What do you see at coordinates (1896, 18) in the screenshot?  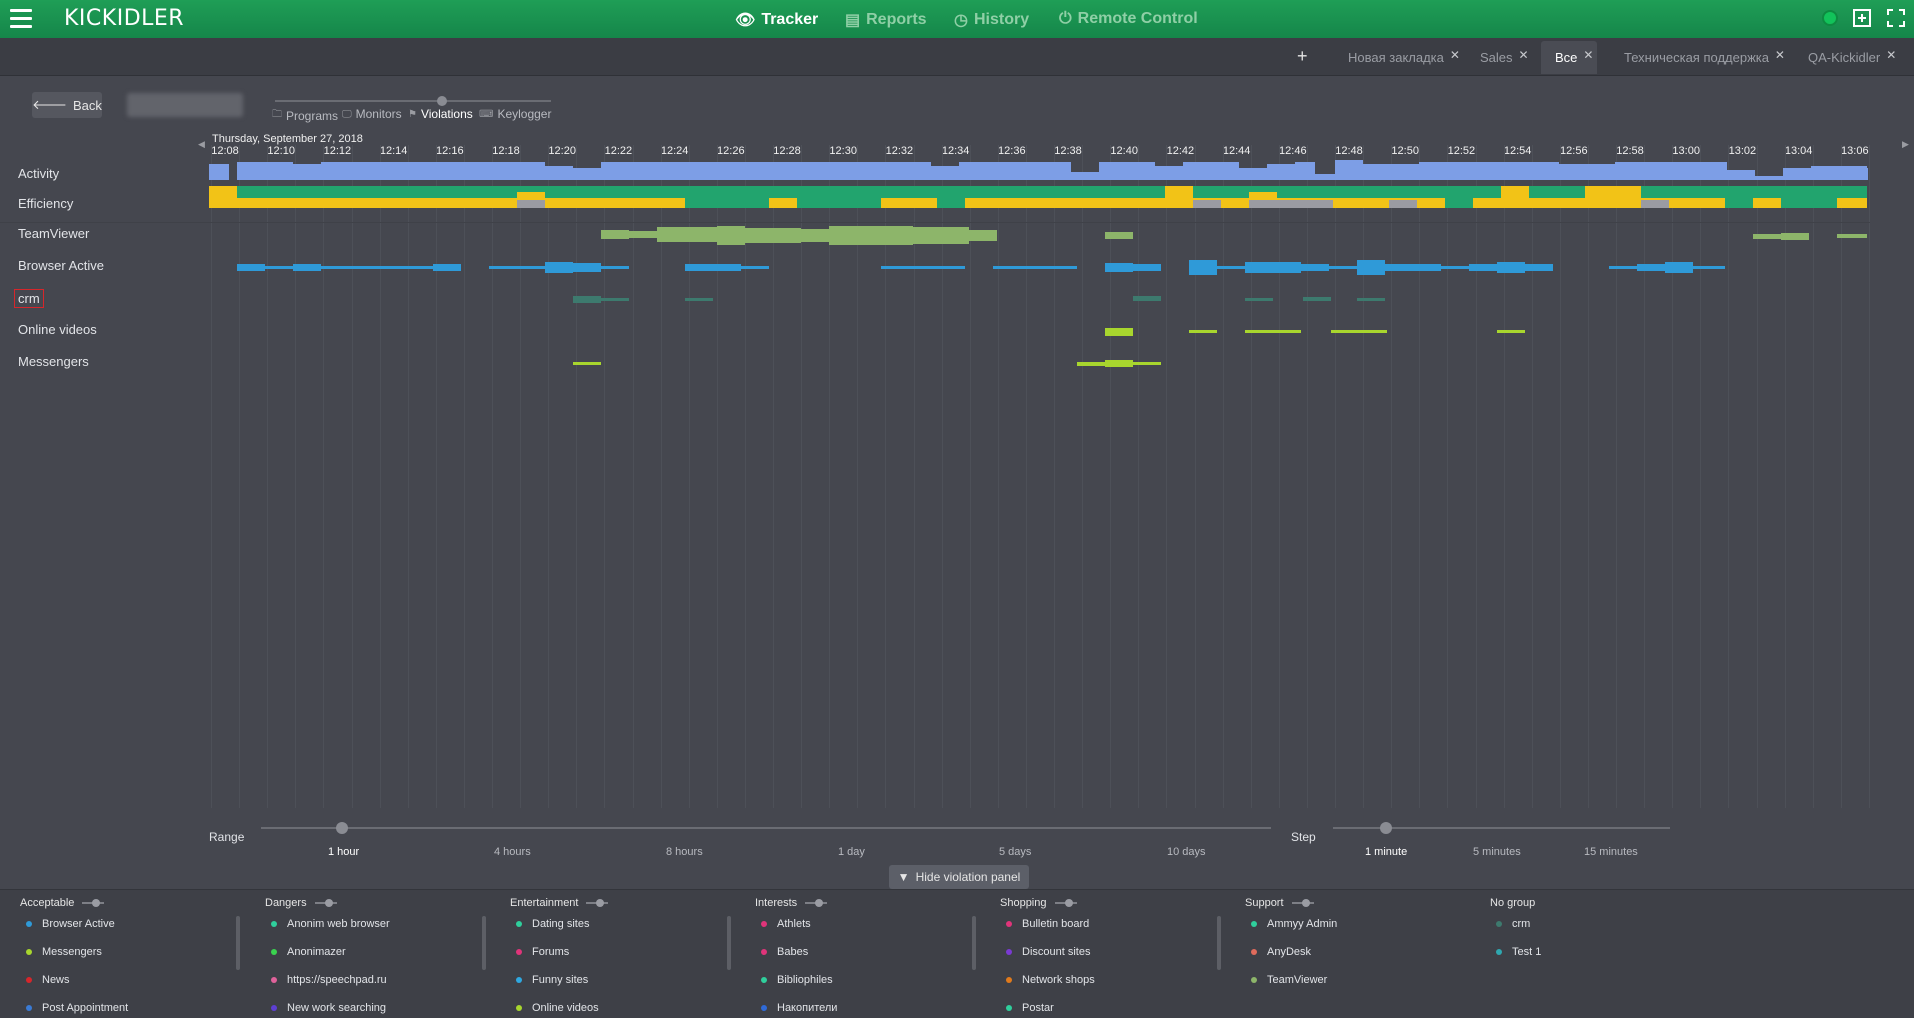 I see `fullscreen-icon` at bounding box center [1896, 18].